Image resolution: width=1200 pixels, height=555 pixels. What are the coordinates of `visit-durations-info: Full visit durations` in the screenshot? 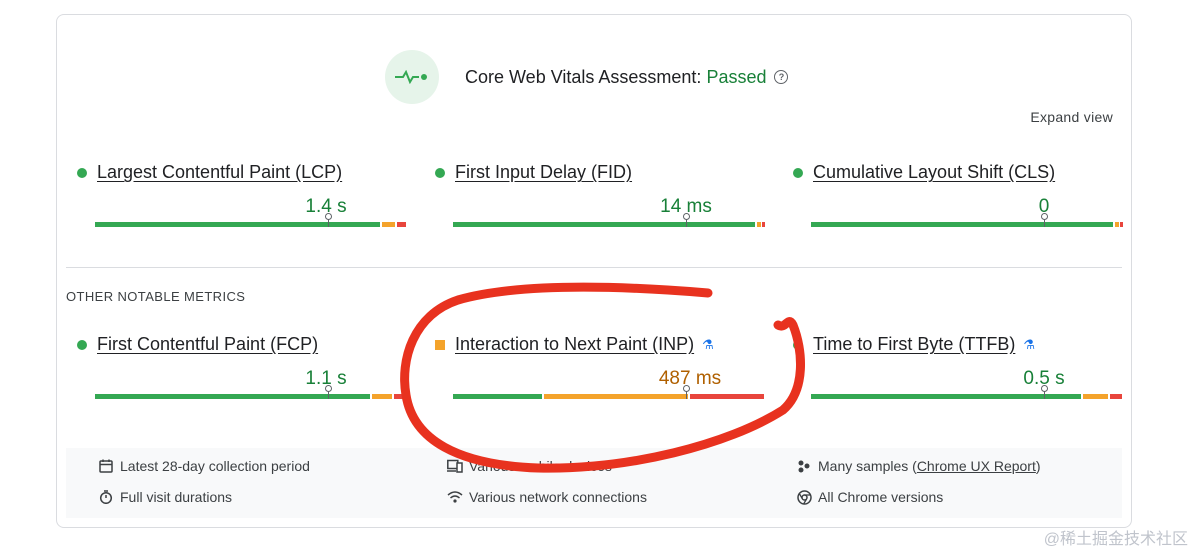 It's located at (165, 497).